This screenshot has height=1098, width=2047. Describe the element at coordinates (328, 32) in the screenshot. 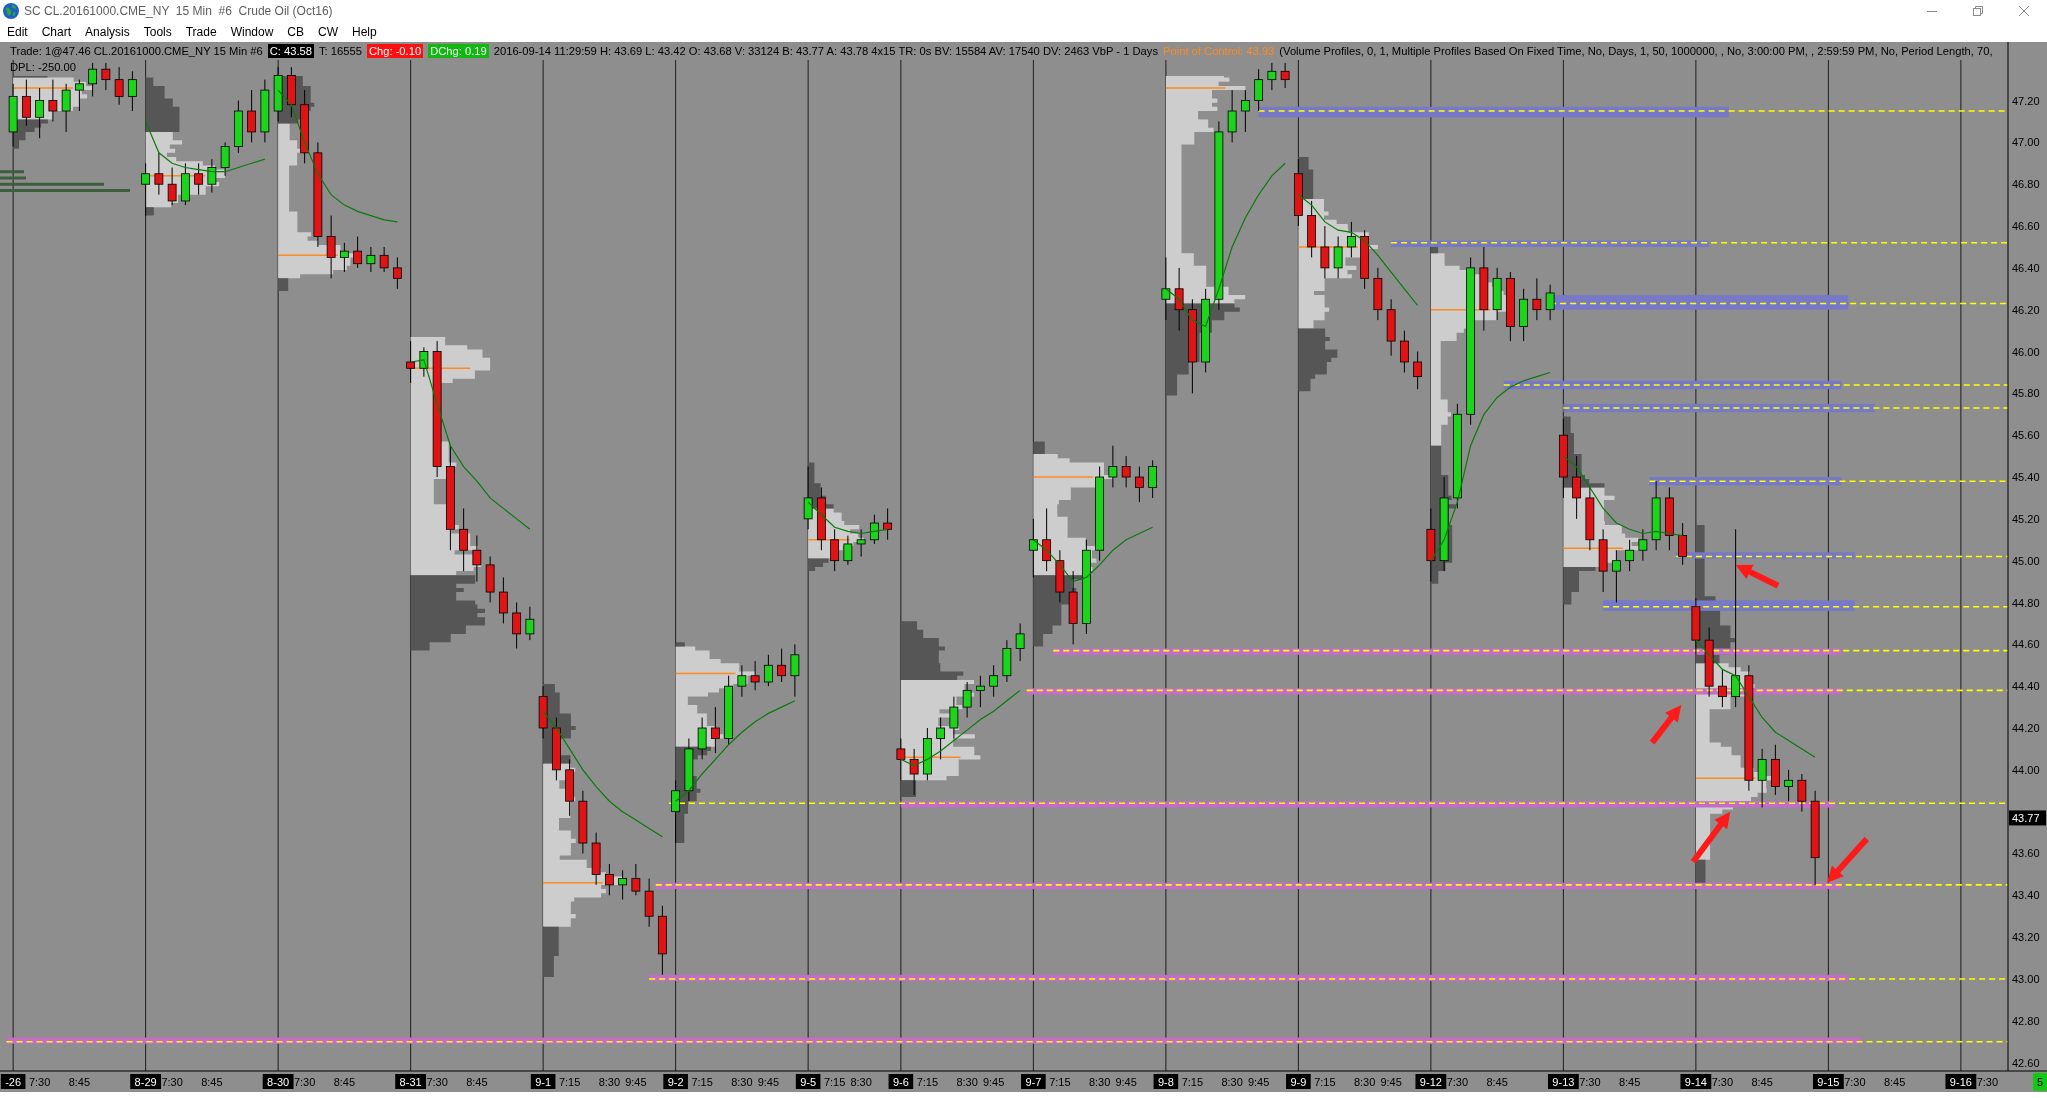

I see `menu-item: CW` at that location.